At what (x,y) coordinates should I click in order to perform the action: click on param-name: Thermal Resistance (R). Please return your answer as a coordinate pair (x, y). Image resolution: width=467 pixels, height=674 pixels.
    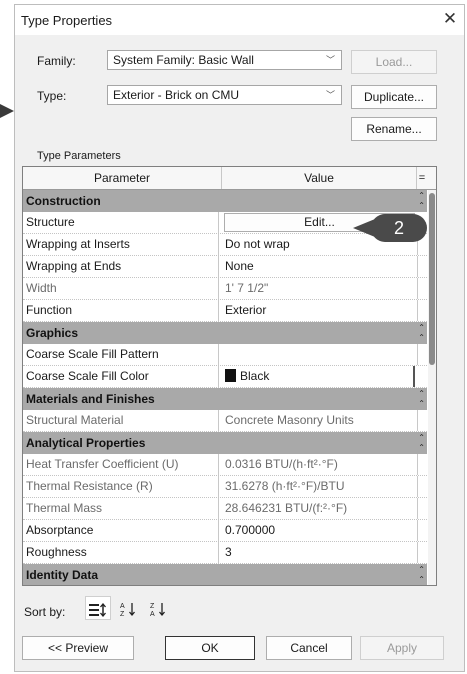
    Looking at the image, I should click on (122, 486).